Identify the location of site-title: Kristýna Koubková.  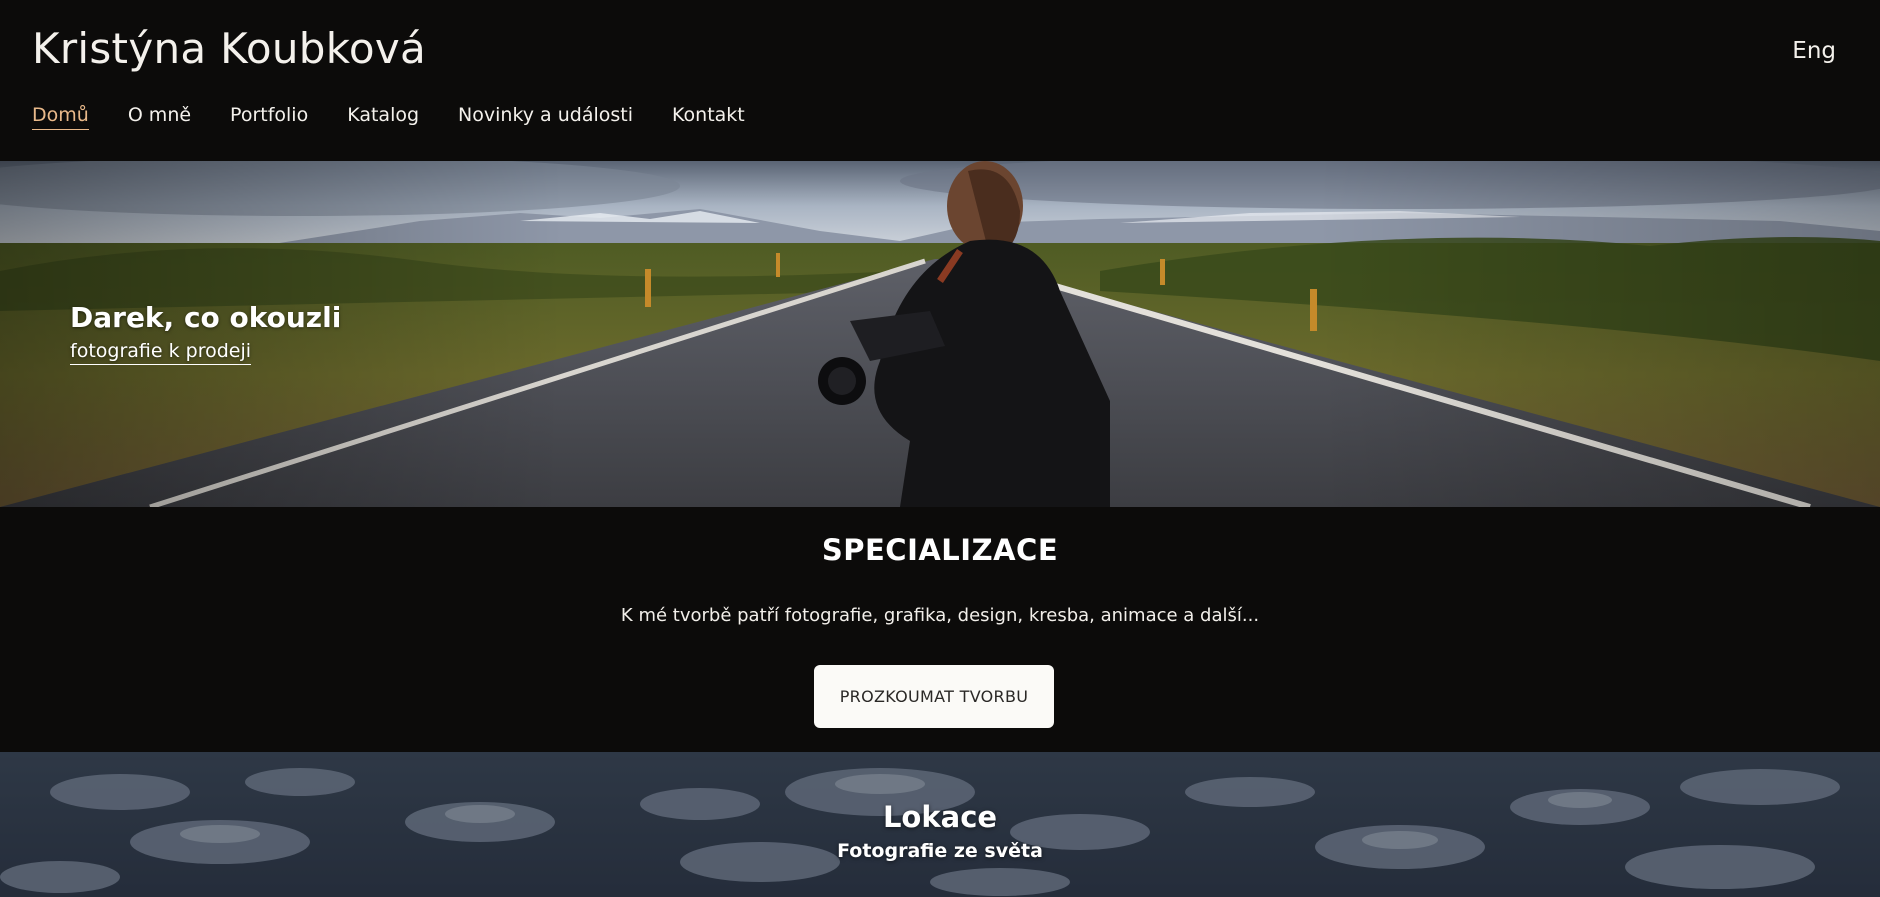
(229, 48).